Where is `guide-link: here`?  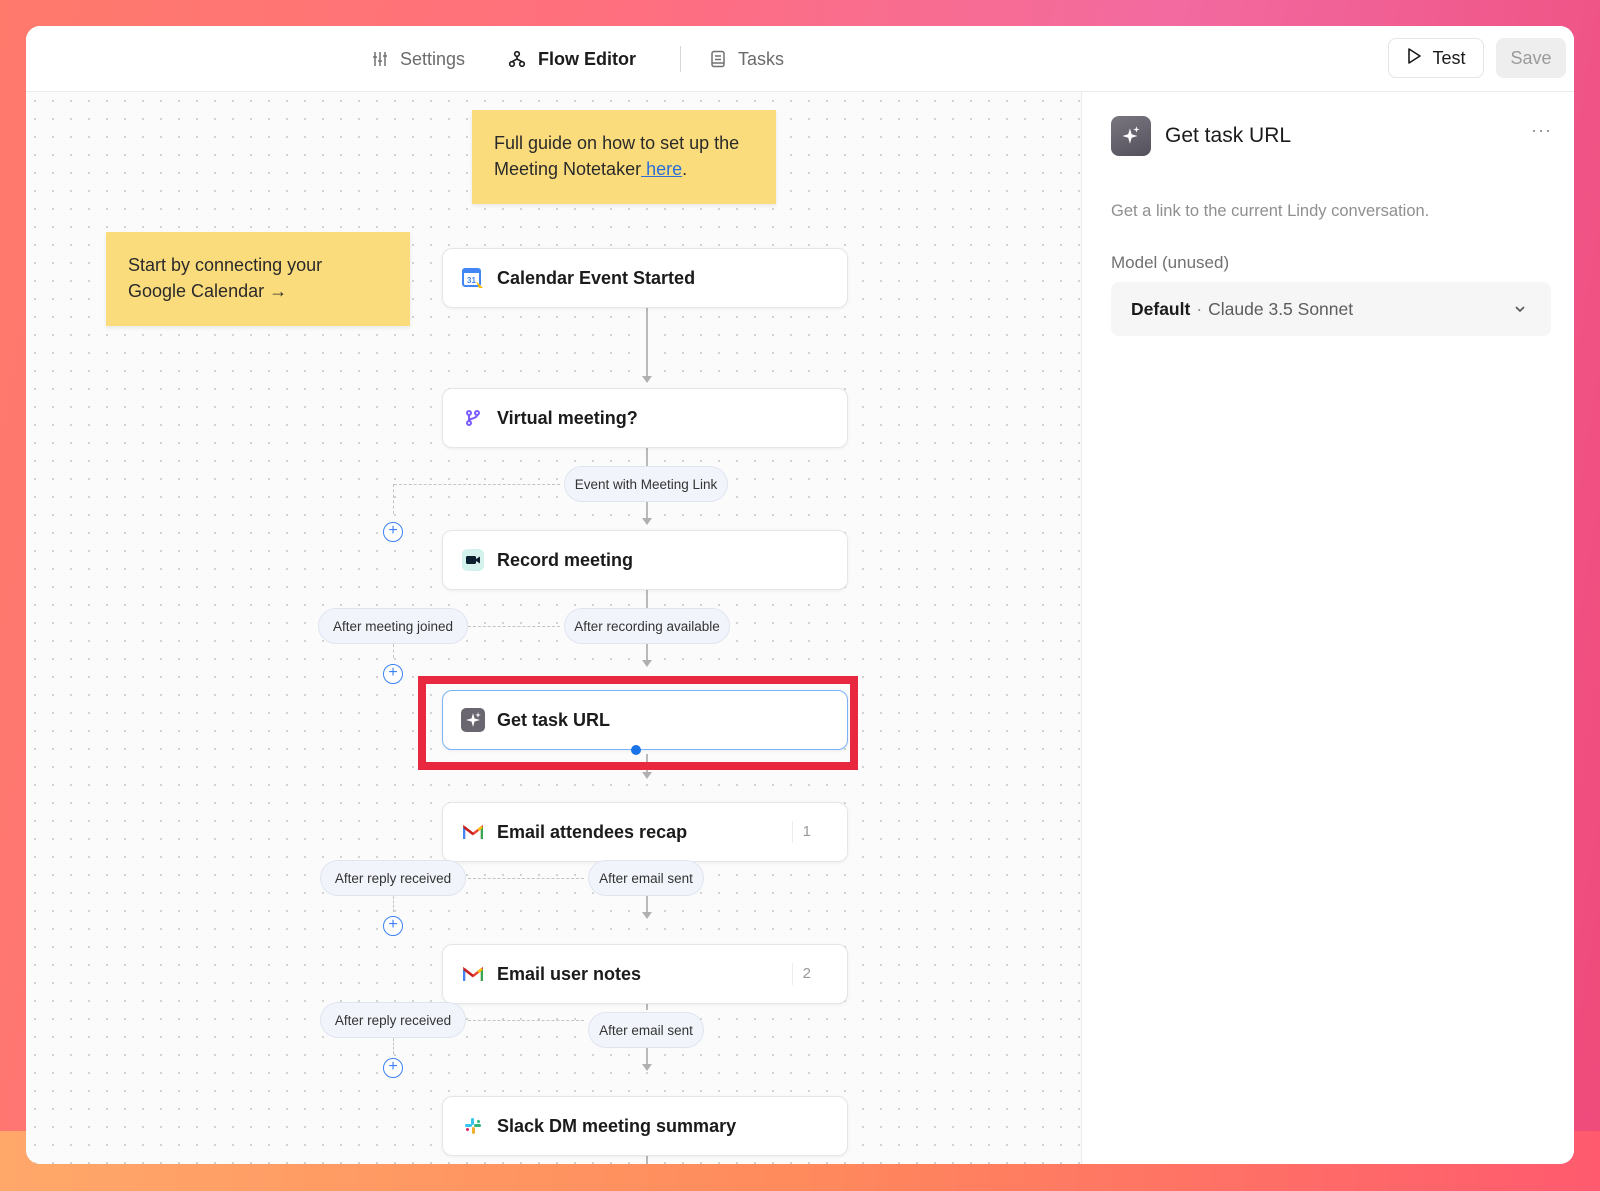 guide-link: here is located at coordinates (661, 169).